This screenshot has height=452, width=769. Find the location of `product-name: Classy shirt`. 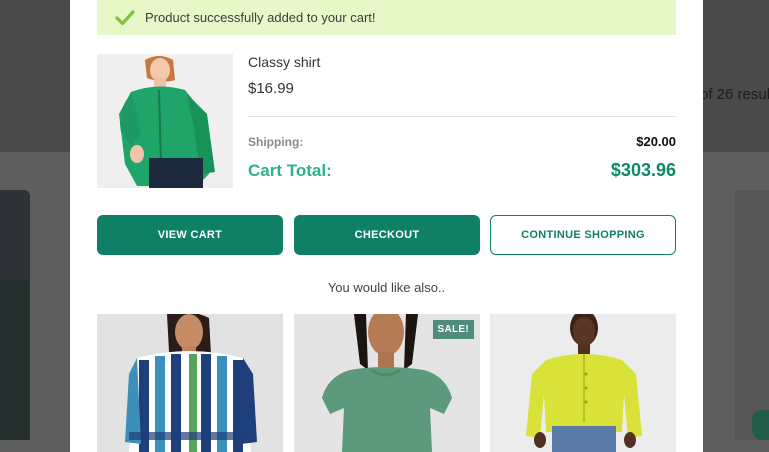

product-name: Classy shirt is located at coordinates (284, 62).